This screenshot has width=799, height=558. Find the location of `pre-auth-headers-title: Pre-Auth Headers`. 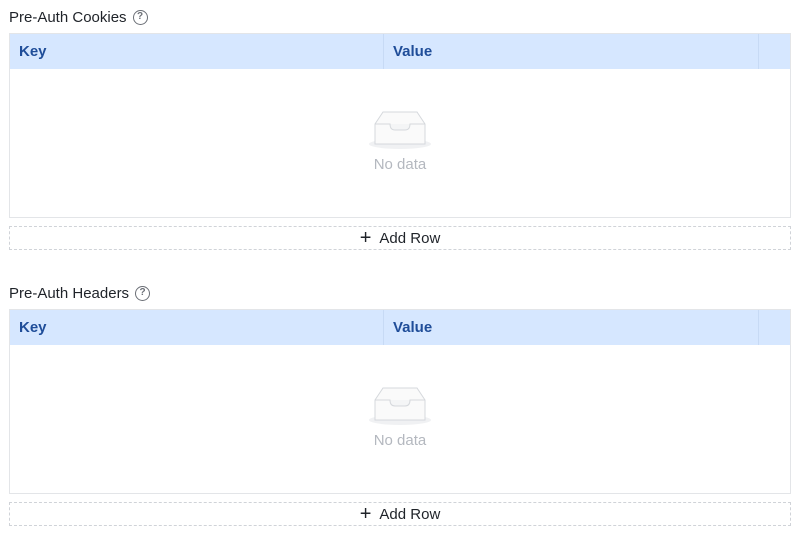

pre-auth-headers-title: Pre-Auth Headers is located at coordinates (69, 293).